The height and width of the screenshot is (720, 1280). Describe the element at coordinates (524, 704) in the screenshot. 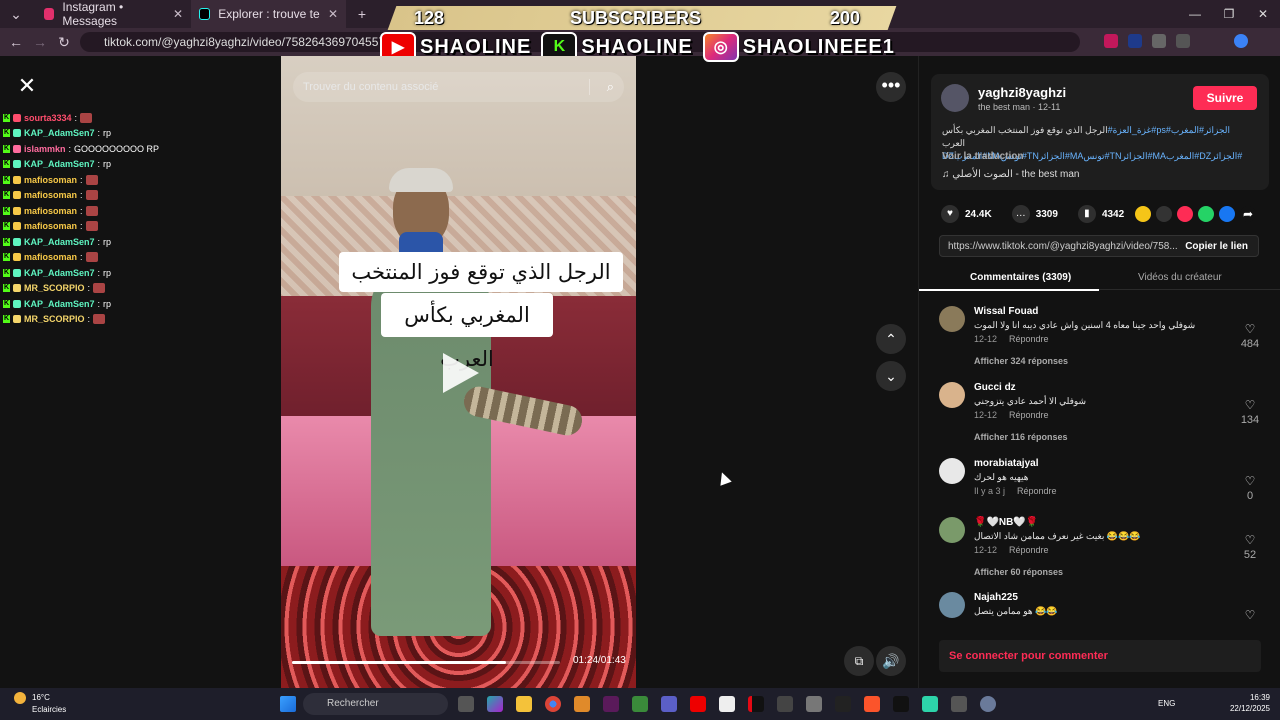

I see `file-explorer-icon` at that location.